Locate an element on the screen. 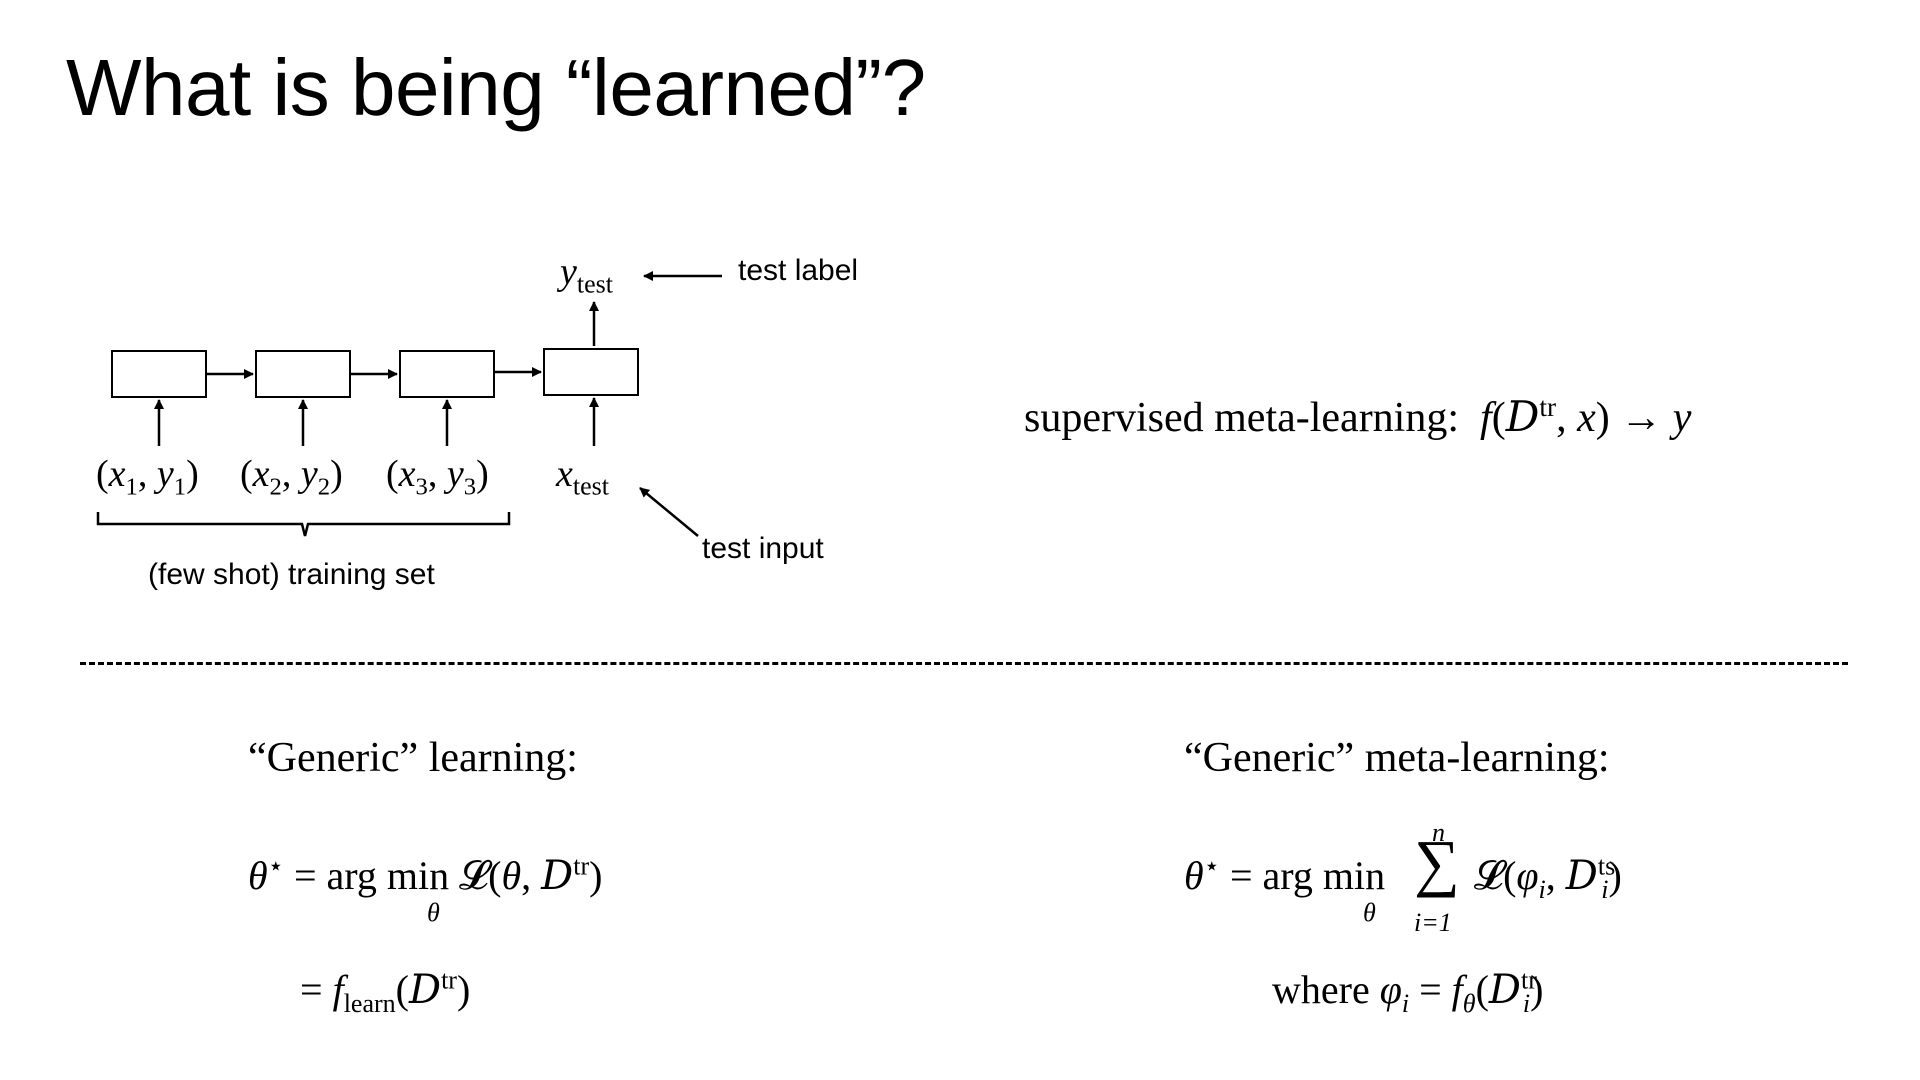 The height and width of the screenshot is (1080, 1920). generic-meta-where: where φi = fθ(Dtri) is located at coordinates (1408, 991).